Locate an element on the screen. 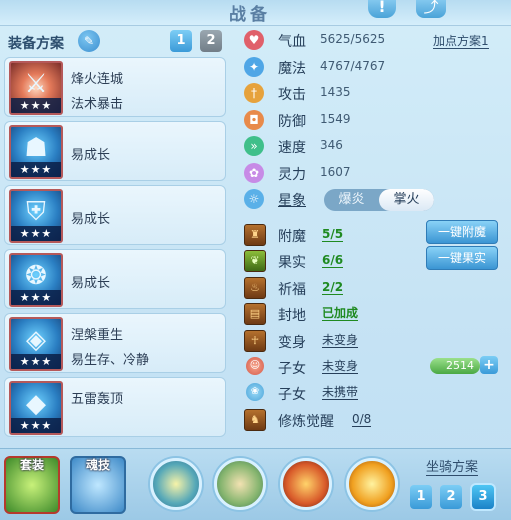  exclamation-icon: ! is located at coordinates (382, 9).